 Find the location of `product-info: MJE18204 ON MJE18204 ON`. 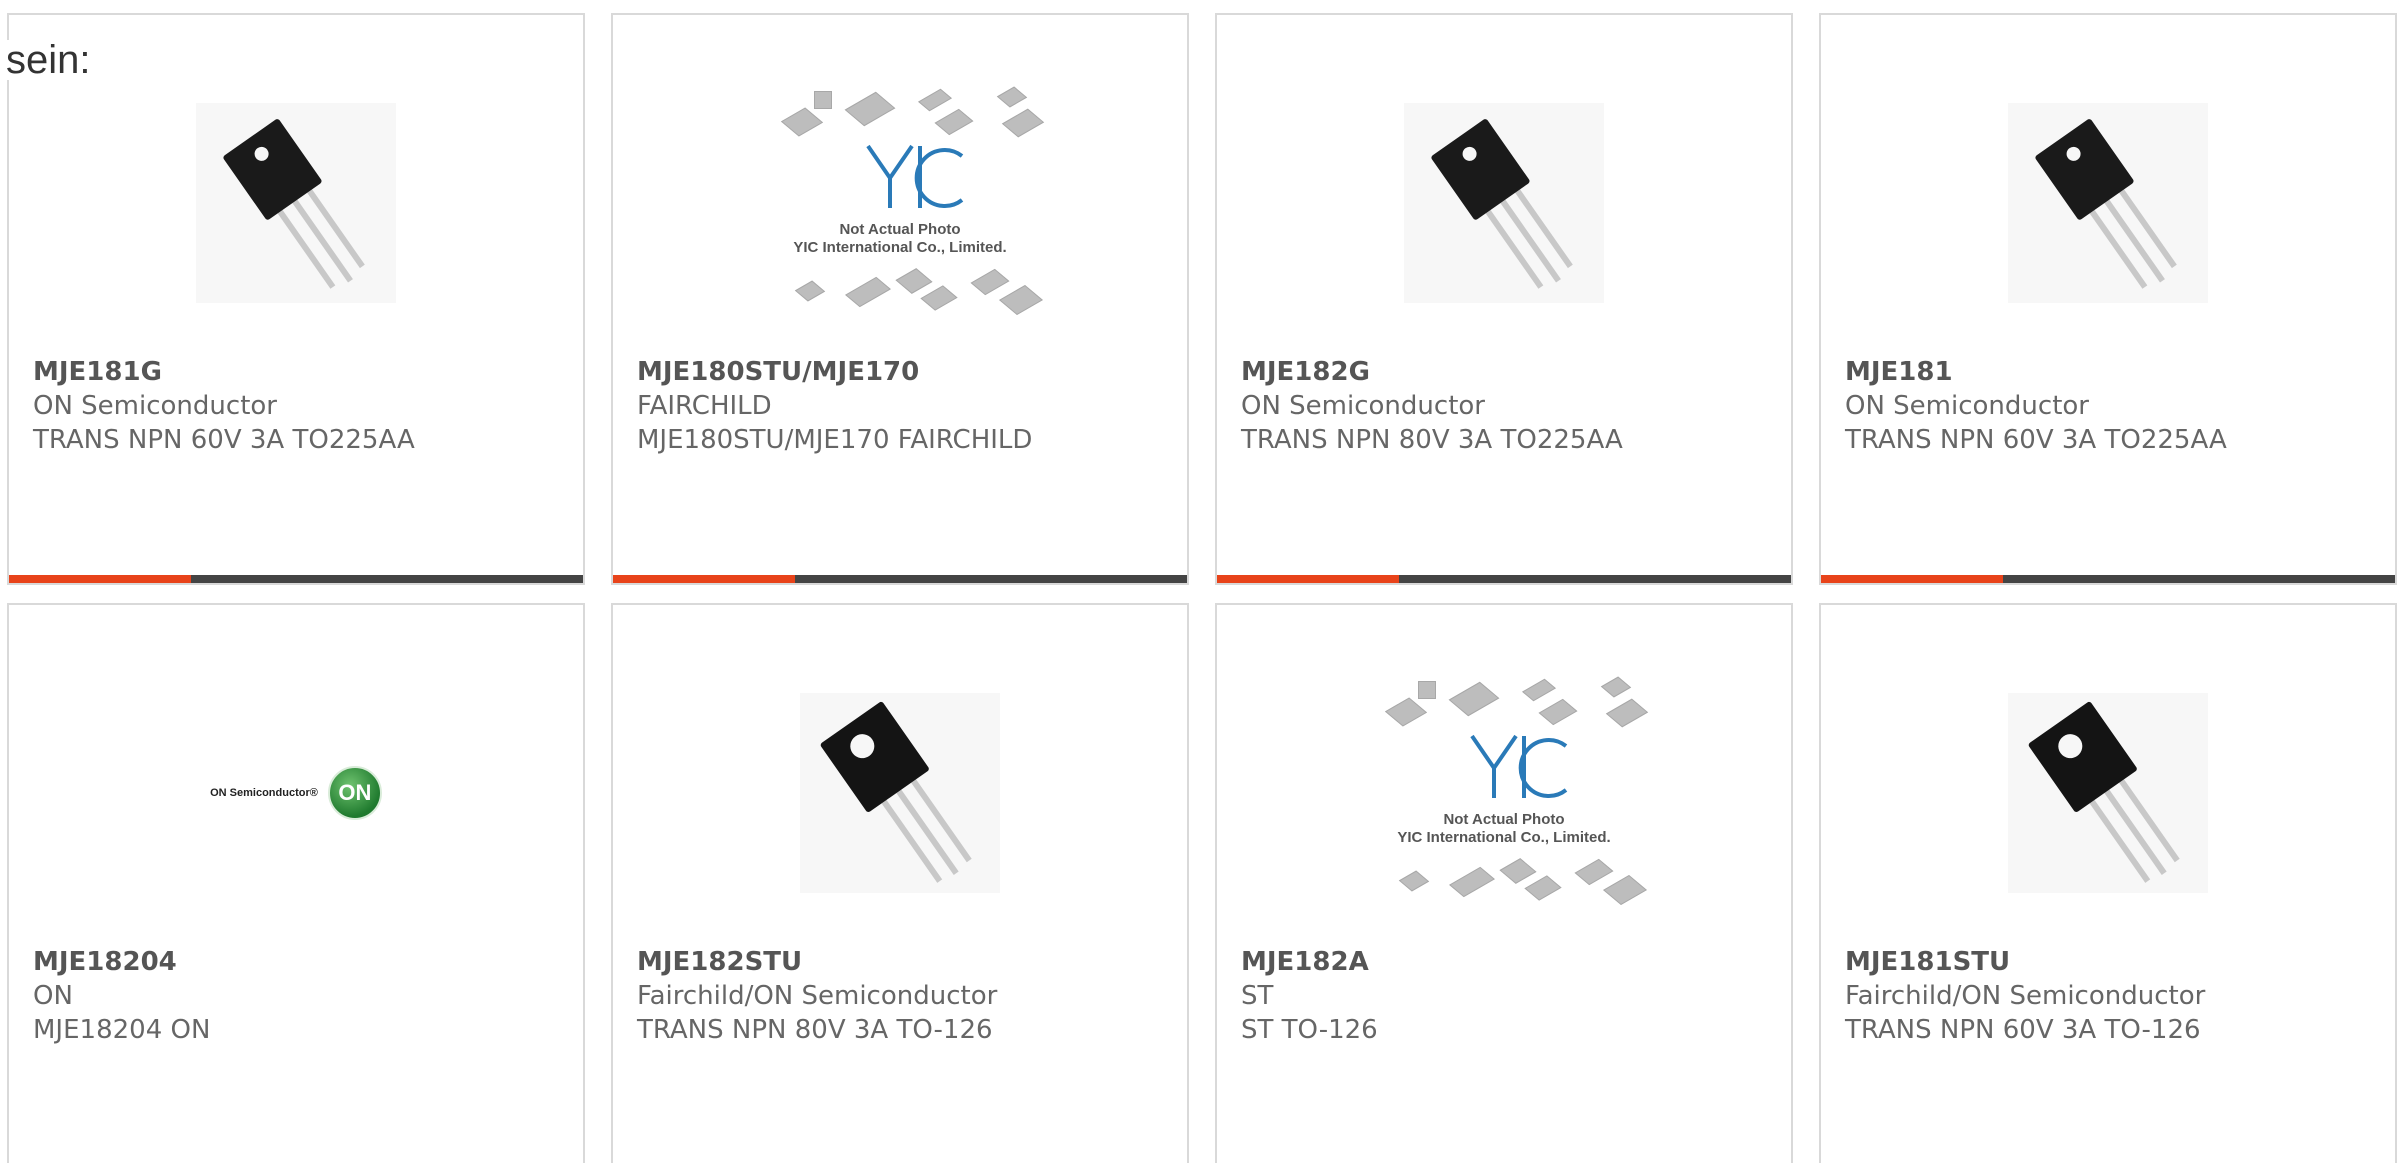

product-info: MJE18204 ON MJE18204 ON is located at coordinates (303, 996).